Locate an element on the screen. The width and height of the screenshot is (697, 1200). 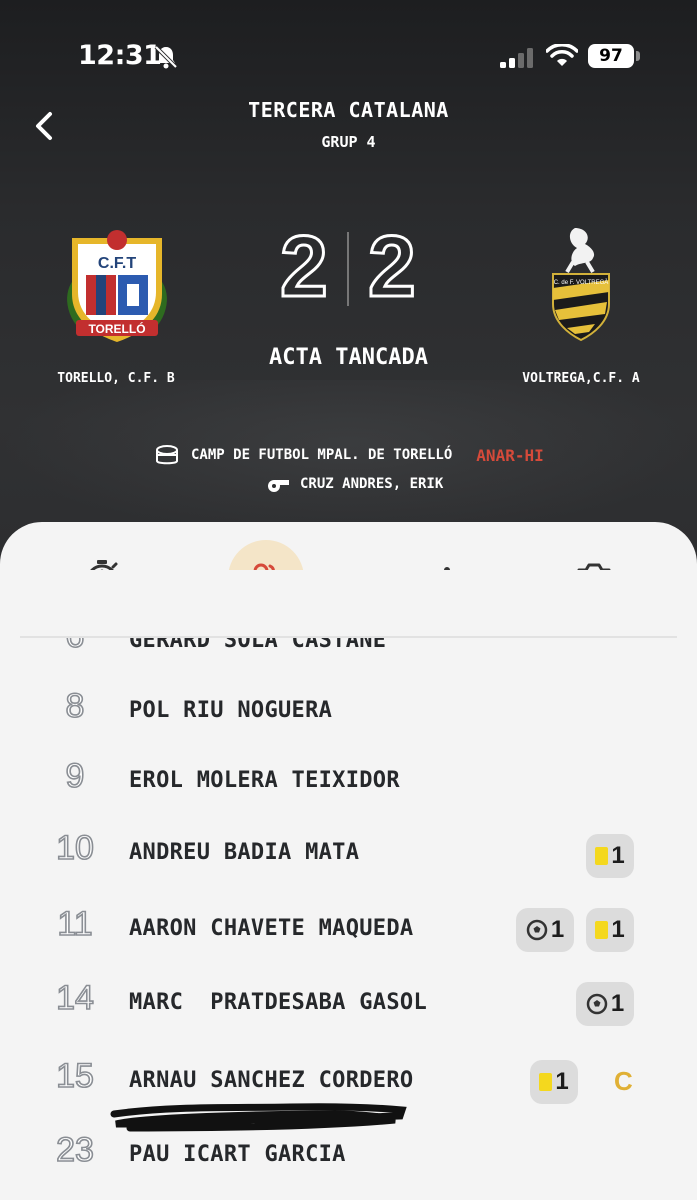
player-row: 10 ANDREU BADIA MATA 1 is located at coordinates (348, 854).